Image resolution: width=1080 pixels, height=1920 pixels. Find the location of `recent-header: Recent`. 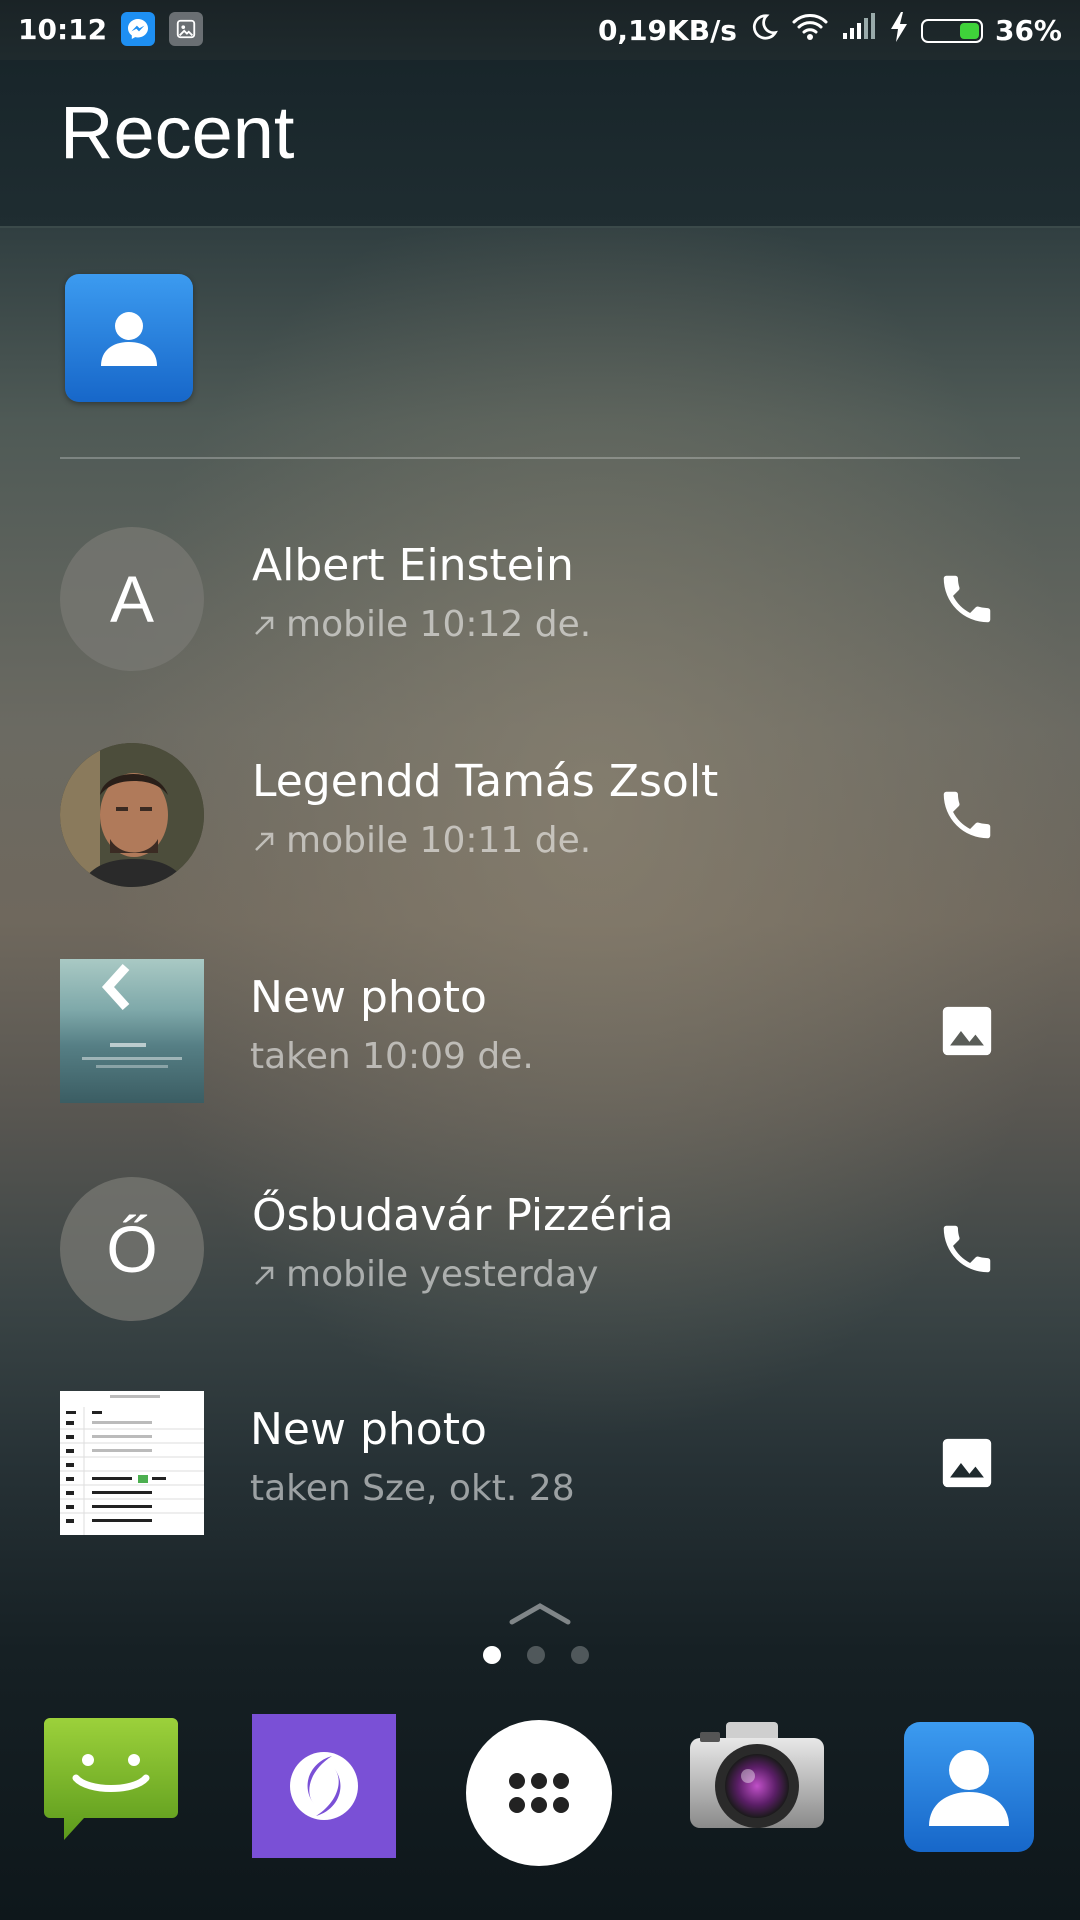

recent-header: Recent is located at coordinates (540, 144).